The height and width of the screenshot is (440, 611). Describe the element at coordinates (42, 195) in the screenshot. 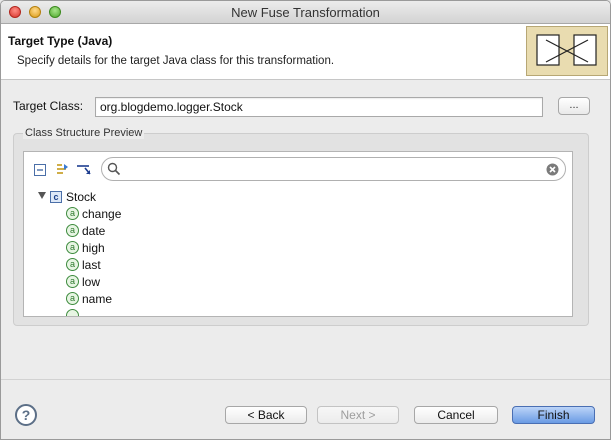

I see `expand-toggle-icon` at that location.